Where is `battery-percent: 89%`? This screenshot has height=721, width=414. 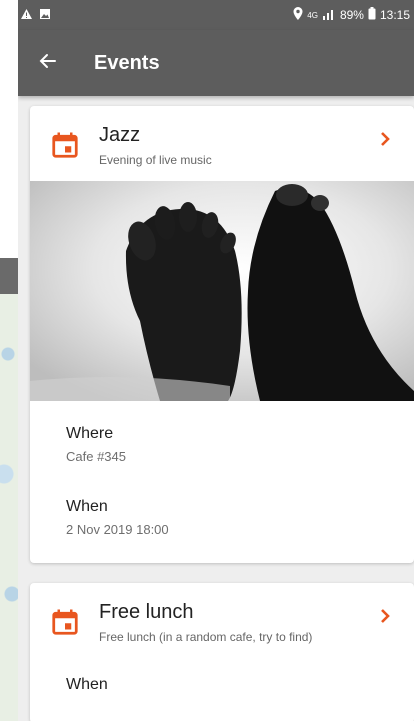
battery-percent: 89% is located at coordinates (351, 15).